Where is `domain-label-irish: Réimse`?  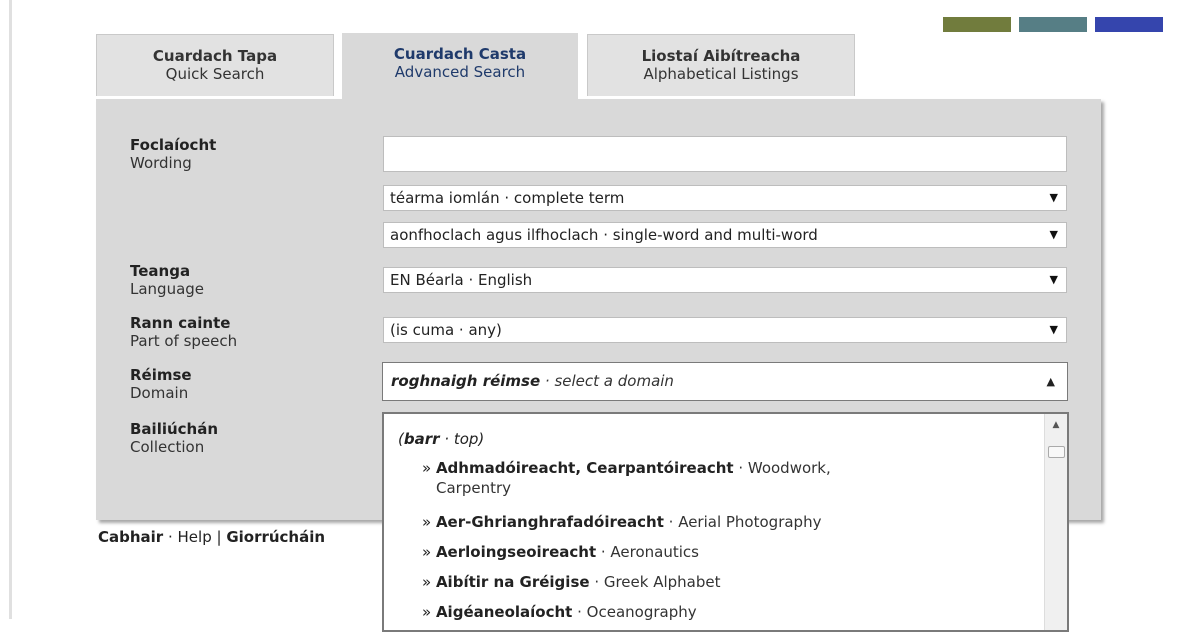
domain-label-irish: Réimse is located at coordinates (161, 375).